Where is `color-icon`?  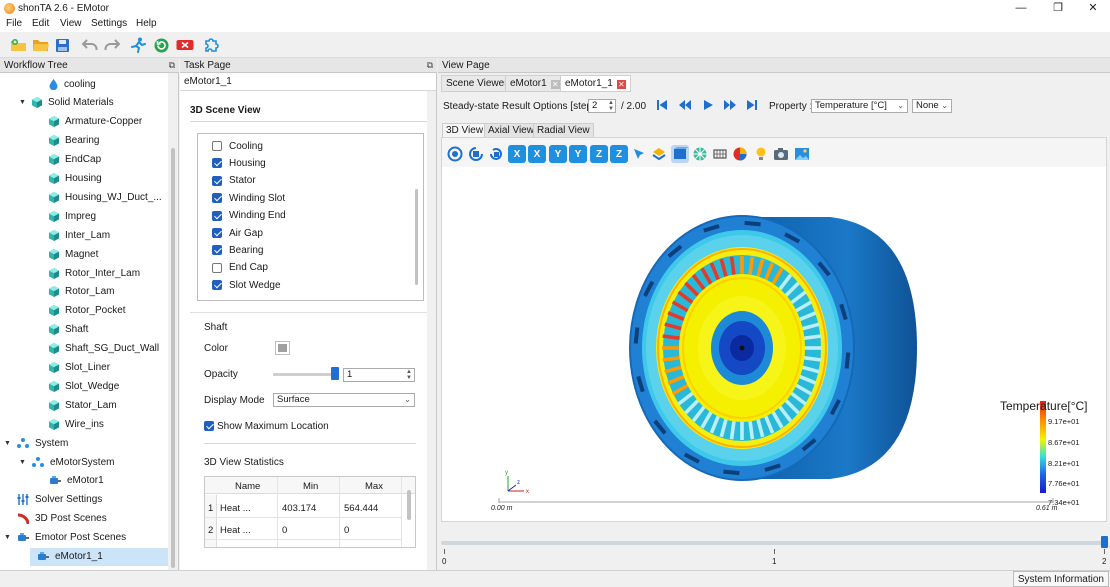
color-icon is located at coordinates (740, 154).